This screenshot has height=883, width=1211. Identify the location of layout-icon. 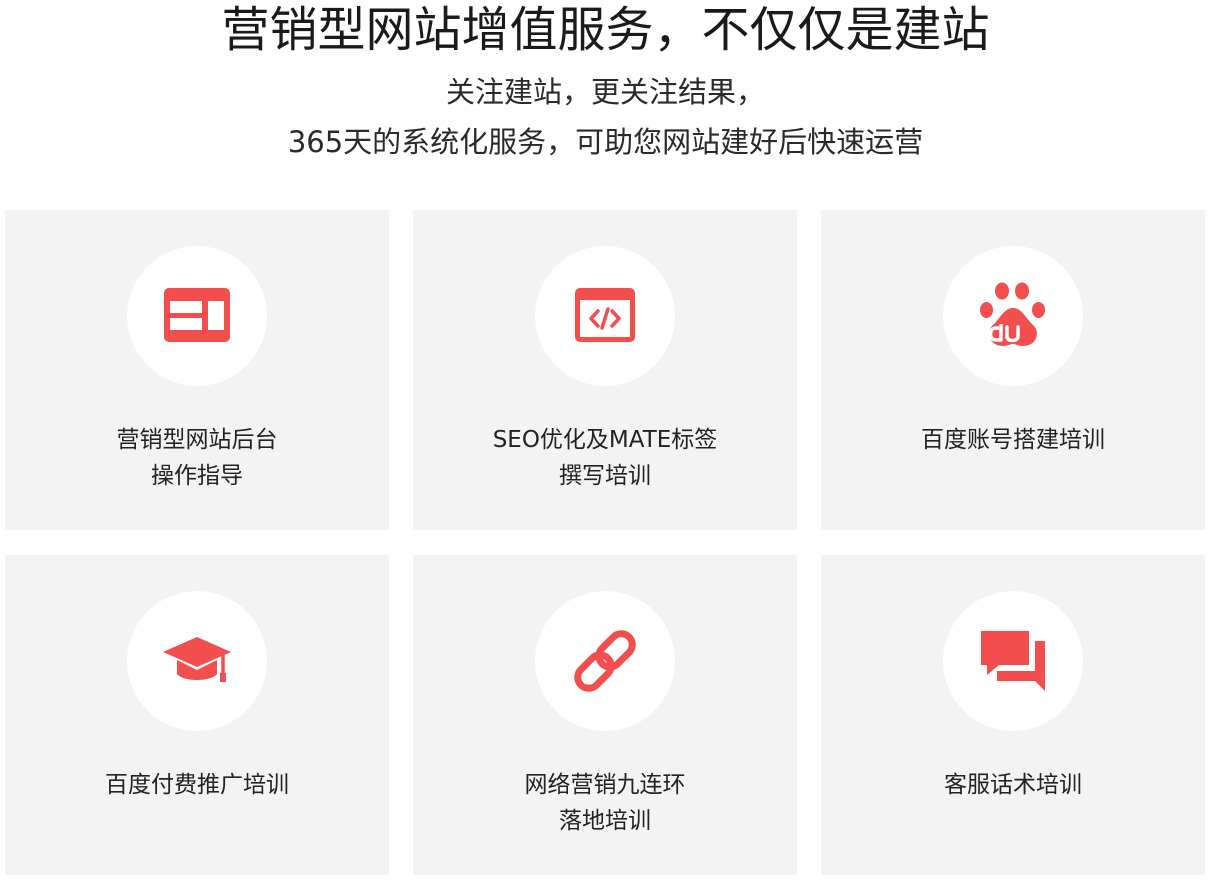
(197, 315).